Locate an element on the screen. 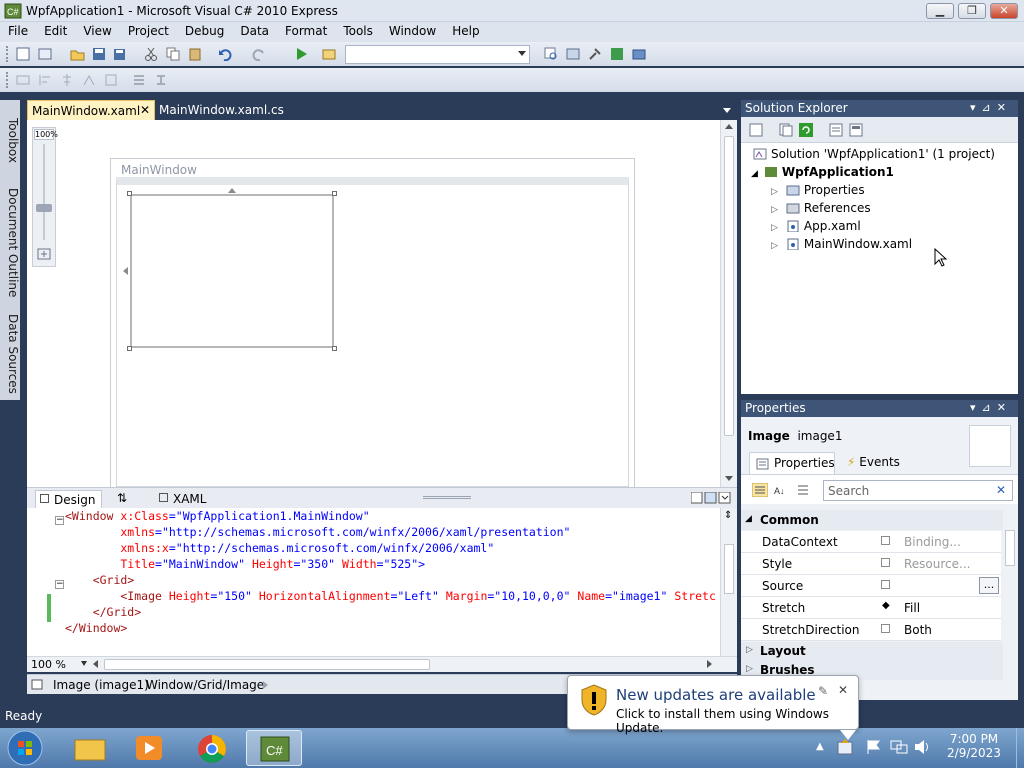  find-combo-box is located at coordinates (437, 54).